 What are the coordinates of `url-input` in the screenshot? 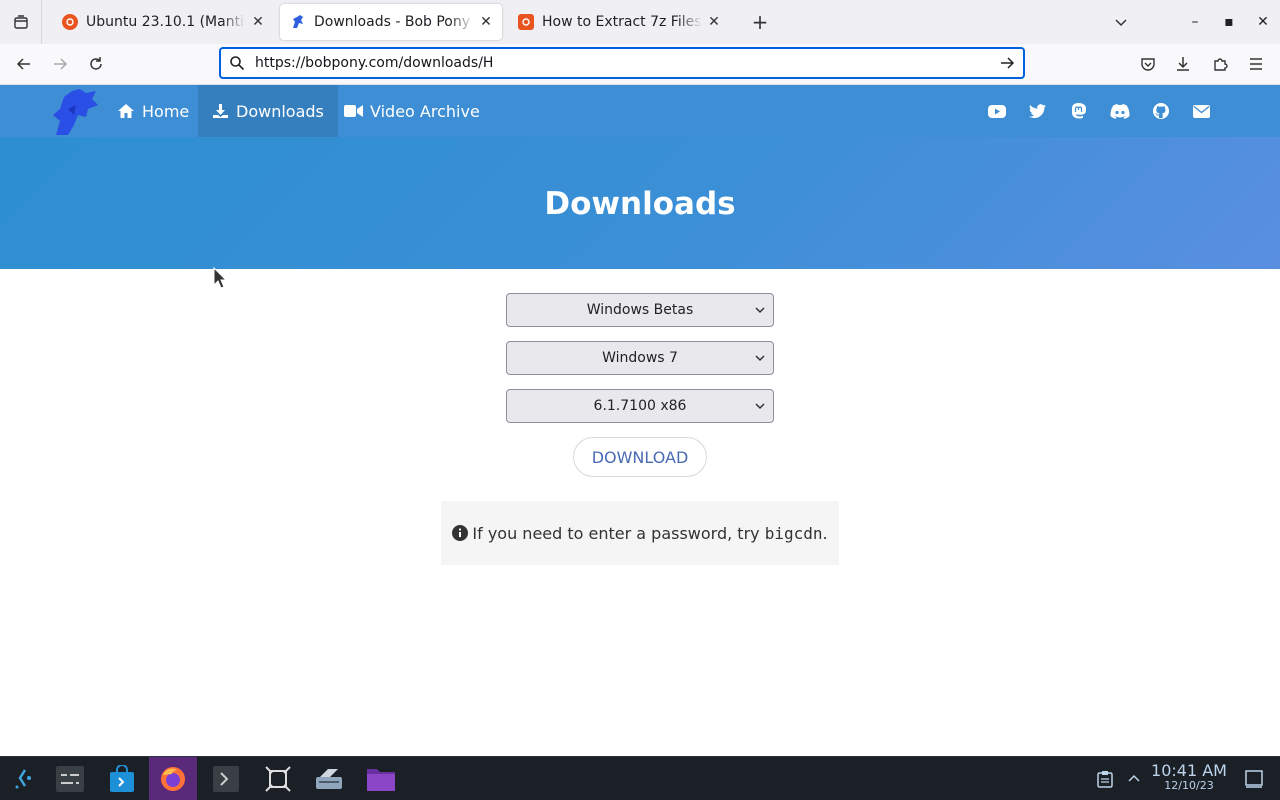 It's located at (627, 63).